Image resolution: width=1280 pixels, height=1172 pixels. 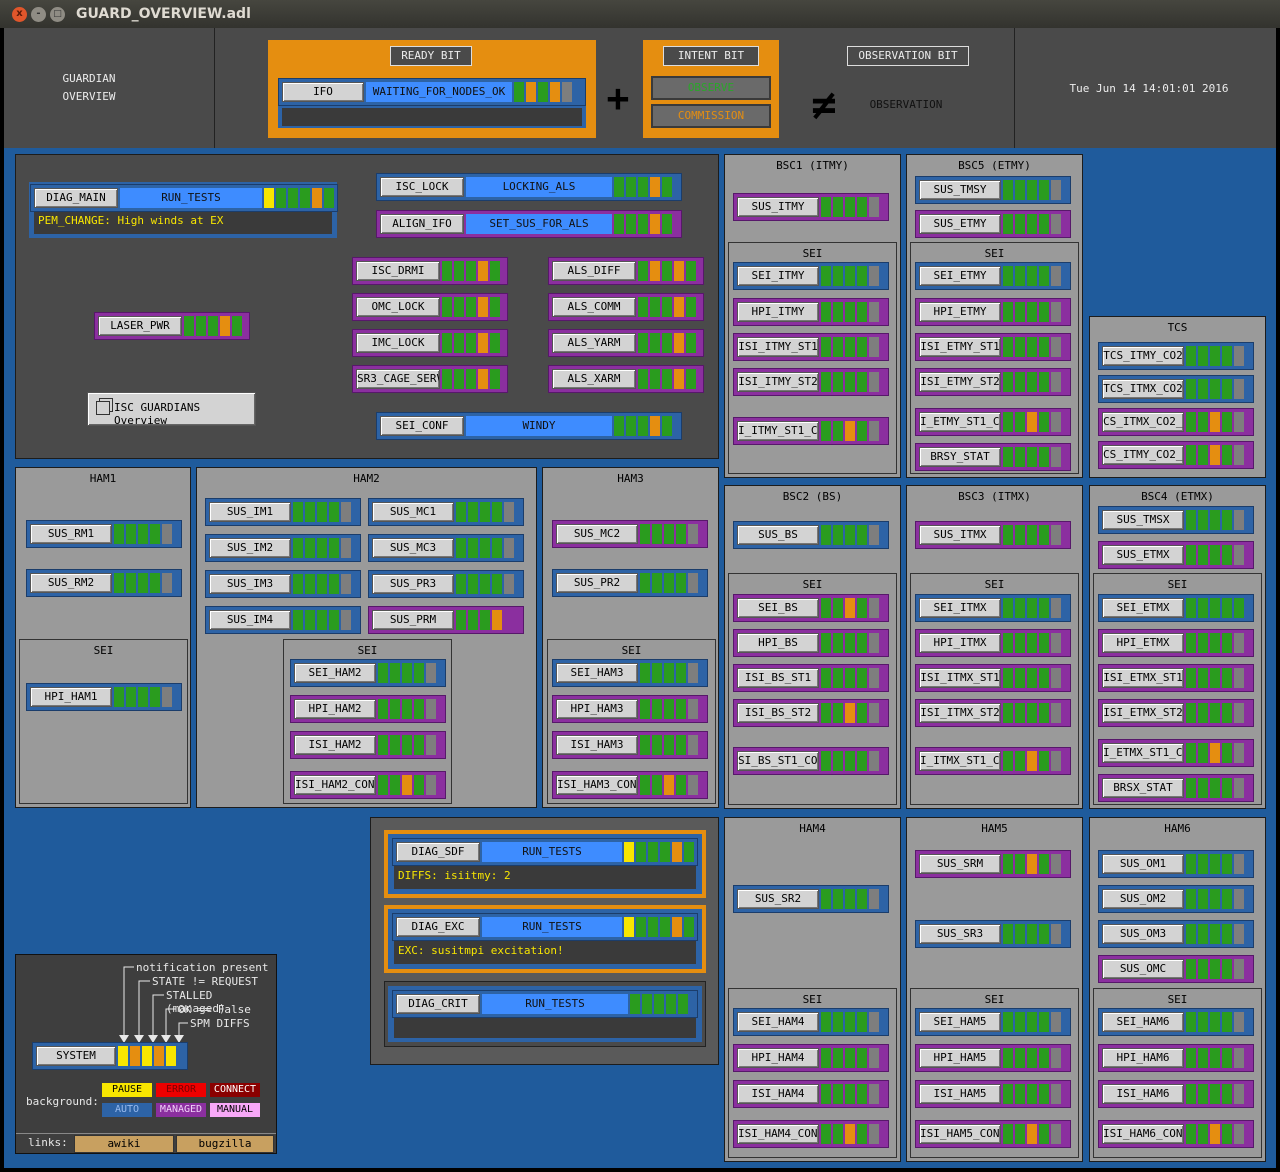 What do you see at coordinates (960, 382) in the screenshot?
I see `isi-etmy-st2-button: ISI_ETMY_ST2` at bounding box center [960, 382].